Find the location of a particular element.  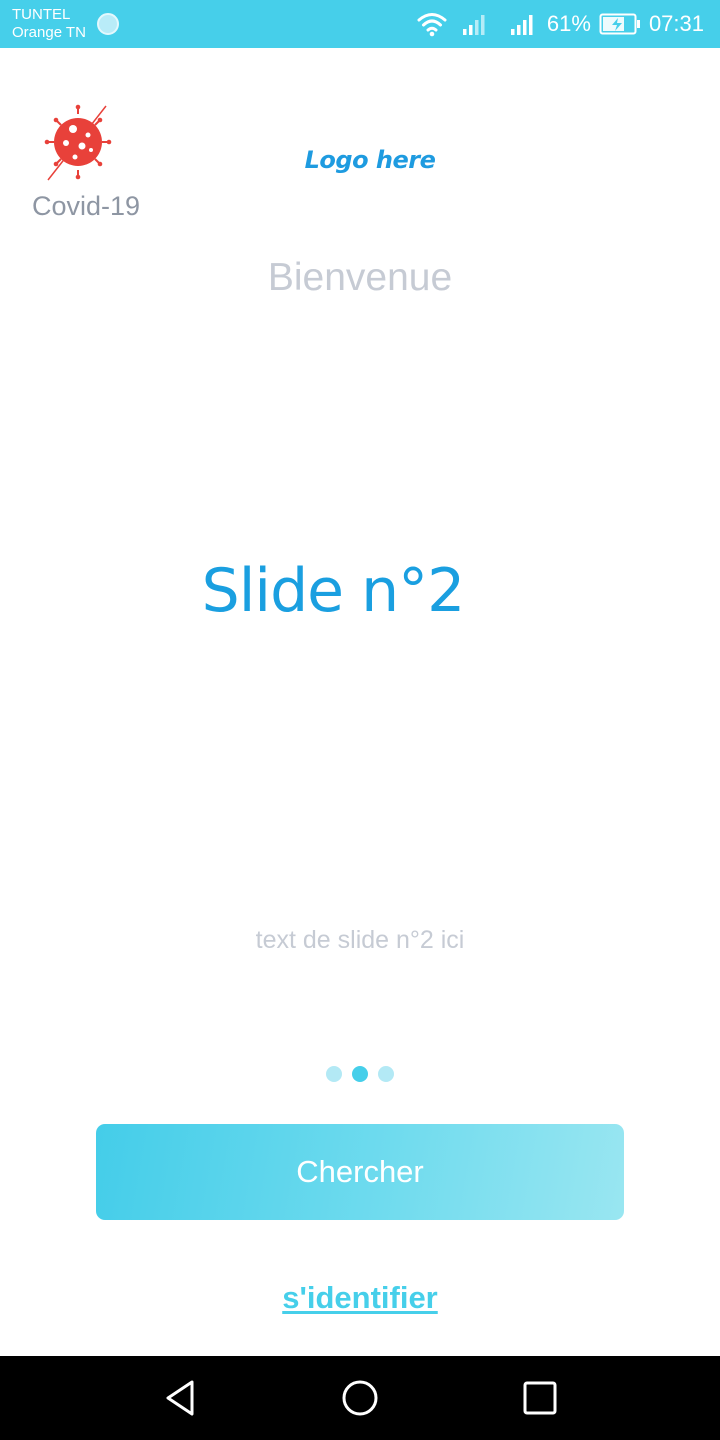

clock: 07:31 is located at coordinates (676, 23).